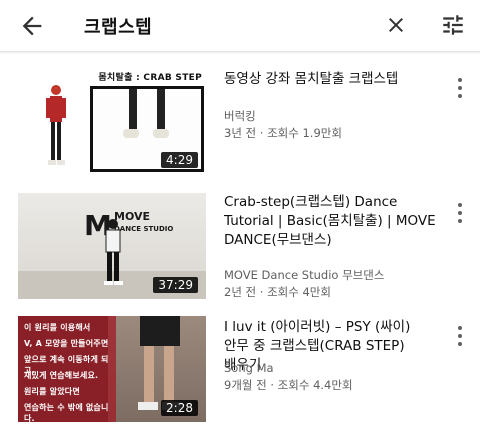 The height and width of the screenshot is (424, 480). Describe the element at coordinates (175, 285) in the screenshot. I see `video-duration: 37:29` at that location.